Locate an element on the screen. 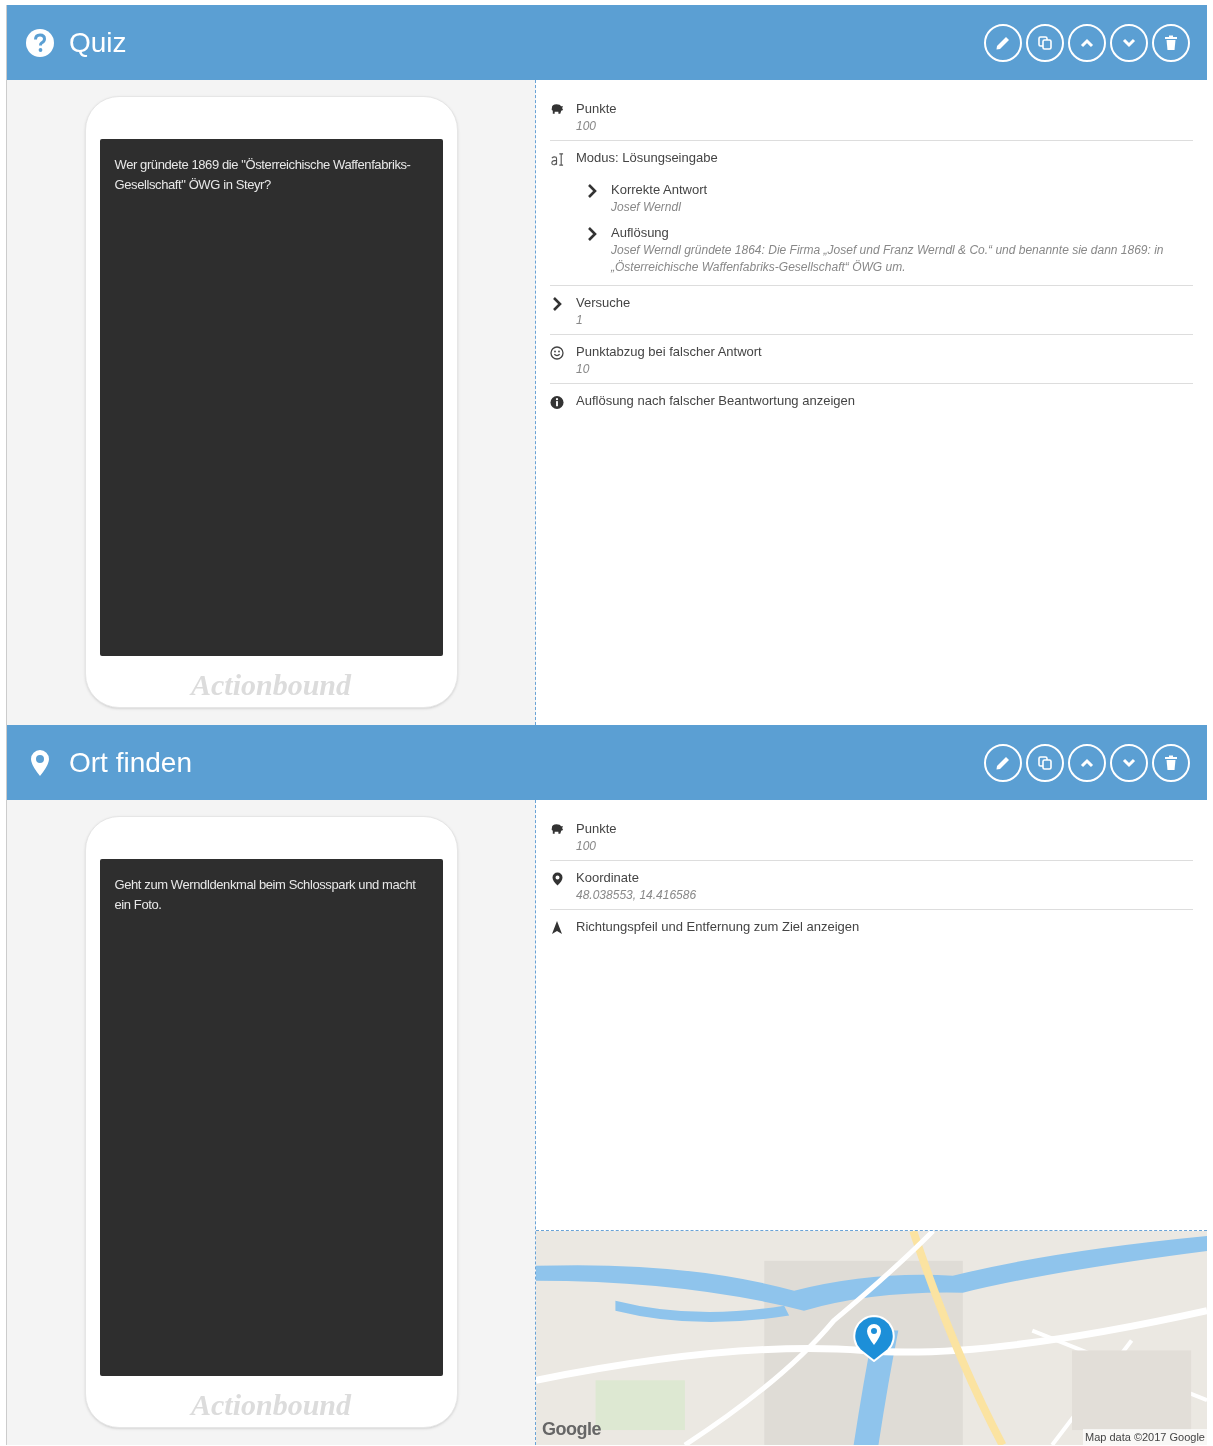 The image size is (1213, 1446). property-value: 10 is located at coordinates (583, 369).